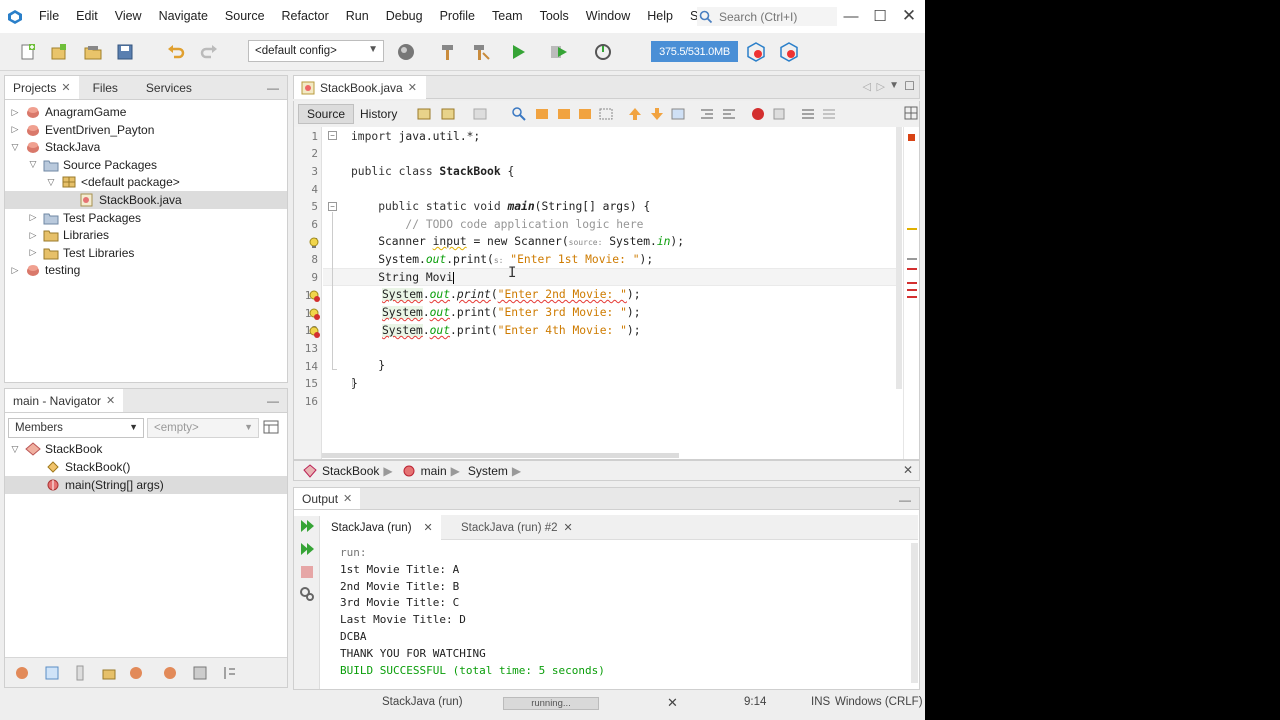 This screenshot has height=720, width=1280. Describe the element at coordinates (912, 229) in the screenshot. I see `warning-mark` at that location.